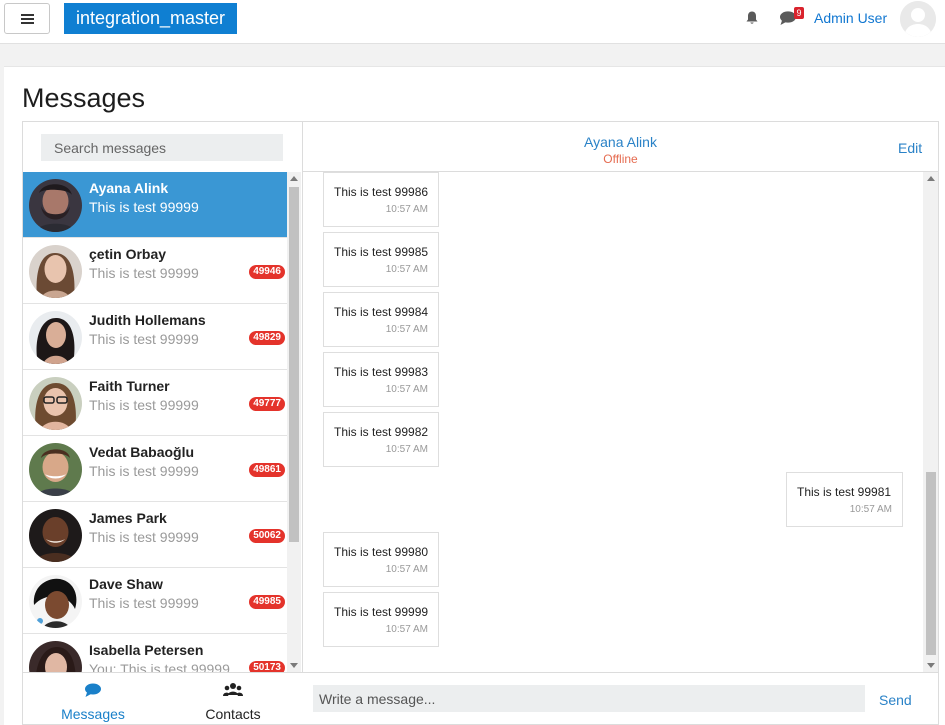 This screenshot has height=725, width=945. Describe the element at coordinates (162, 147) in the screenshot. I see `search-messages-input` at that location.